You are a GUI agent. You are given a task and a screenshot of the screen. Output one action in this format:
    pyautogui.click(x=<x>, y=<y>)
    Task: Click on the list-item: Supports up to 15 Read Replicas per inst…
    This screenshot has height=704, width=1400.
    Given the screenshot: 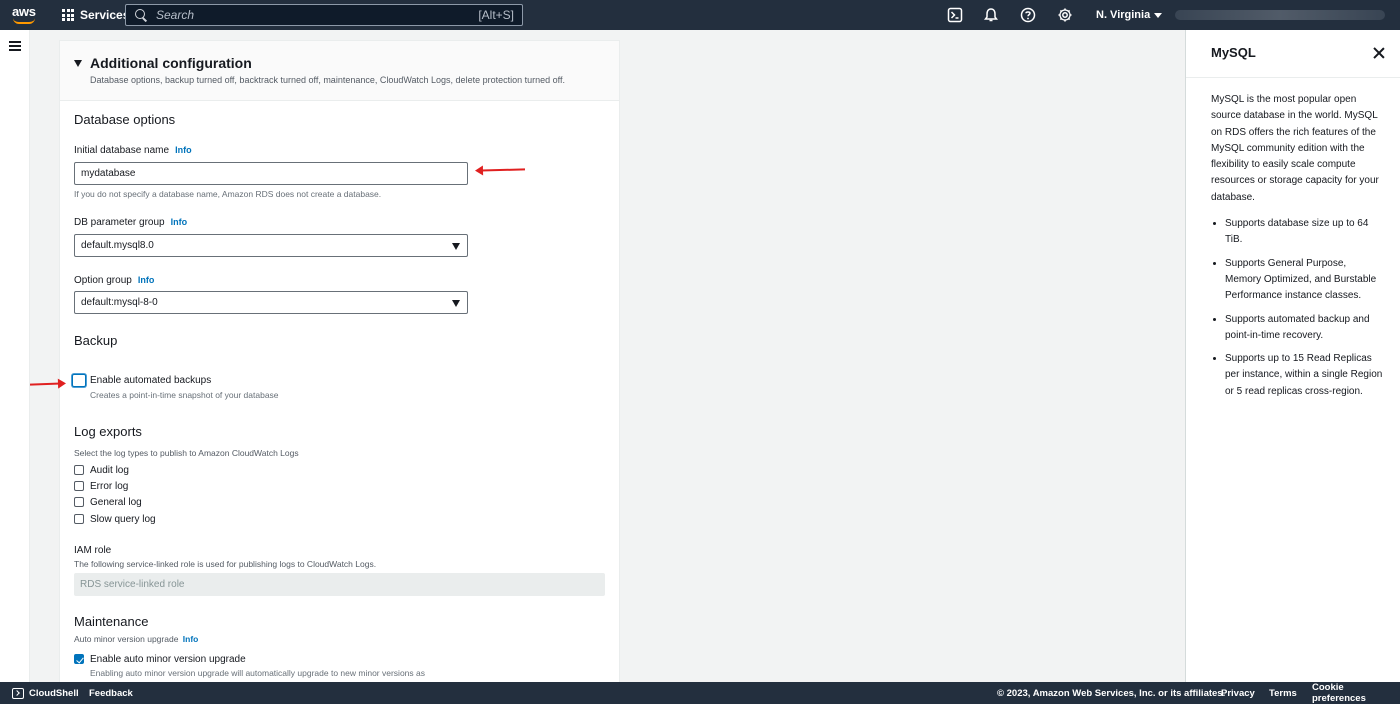 What is the action you would take?
    pyautogui.click(x=1304, y=375)
    